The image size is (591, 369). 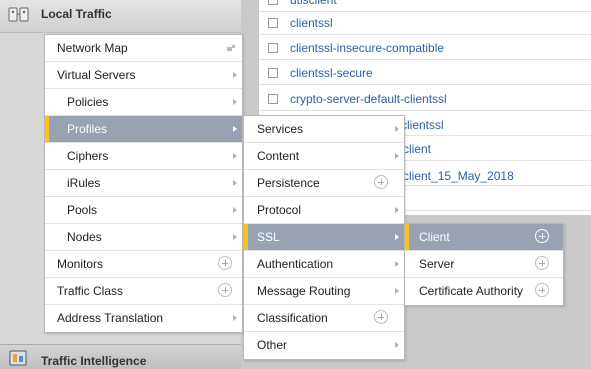 I want to click on menu-item-pools: Pools, so click(x=143, y=210).